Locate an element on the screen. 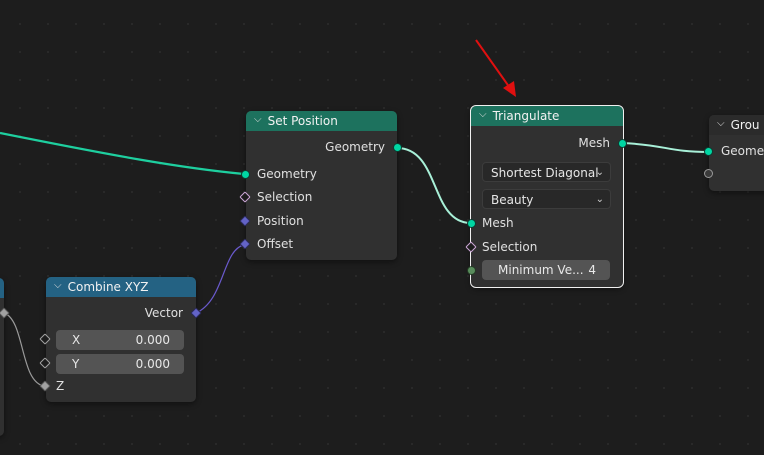  partial-left-node-header is located at coordinates (2, 288).